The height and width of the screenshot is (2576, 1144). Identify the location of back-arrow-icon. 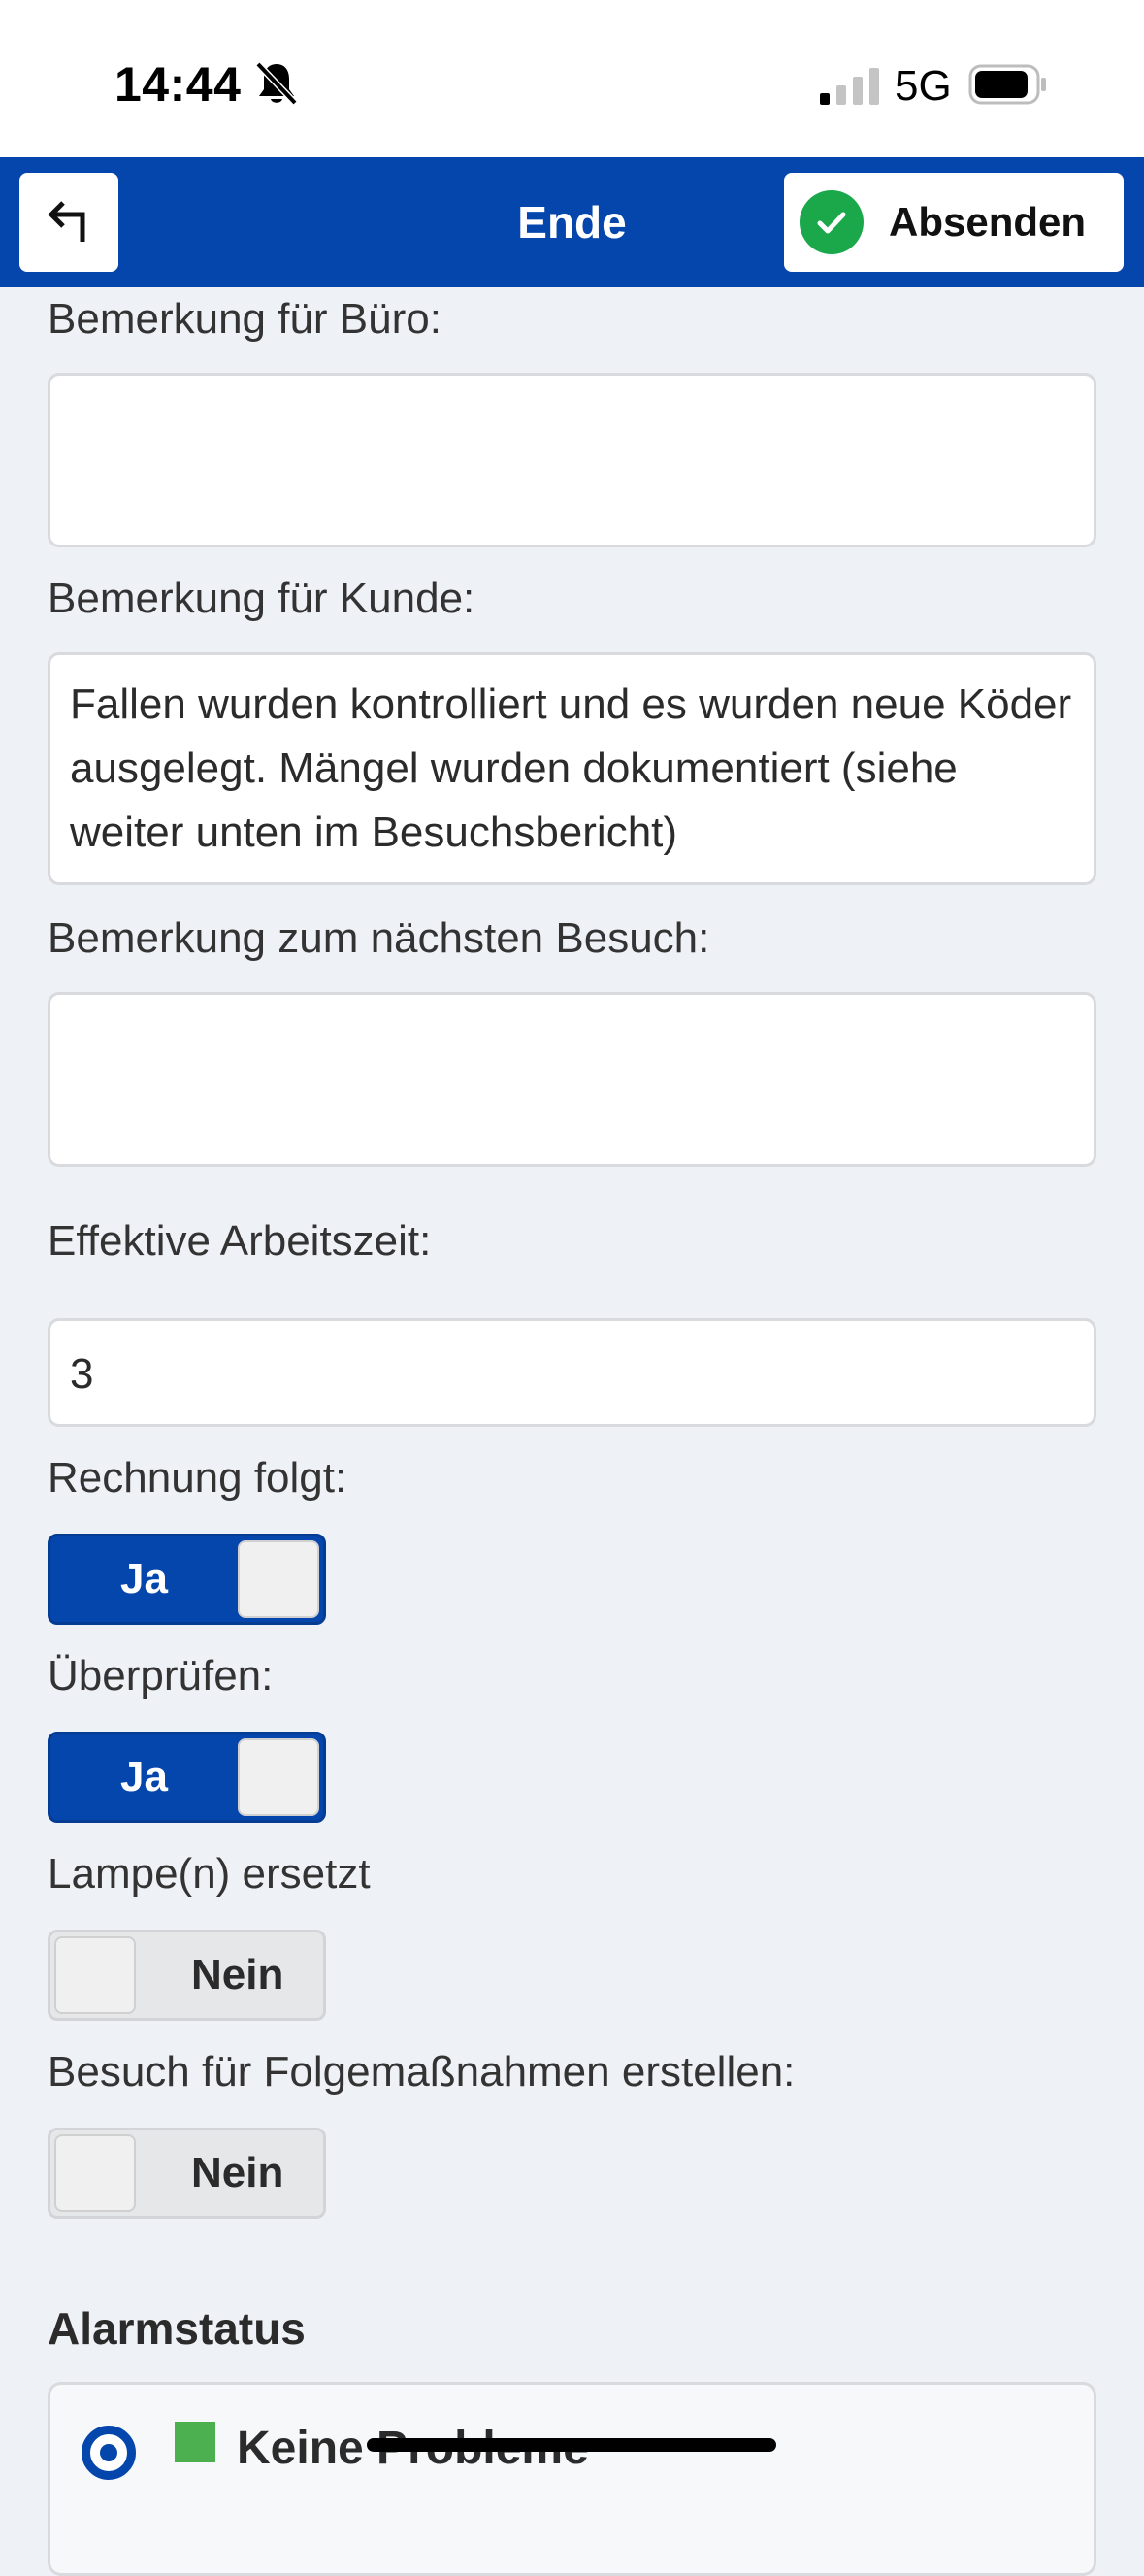
(66, 221).